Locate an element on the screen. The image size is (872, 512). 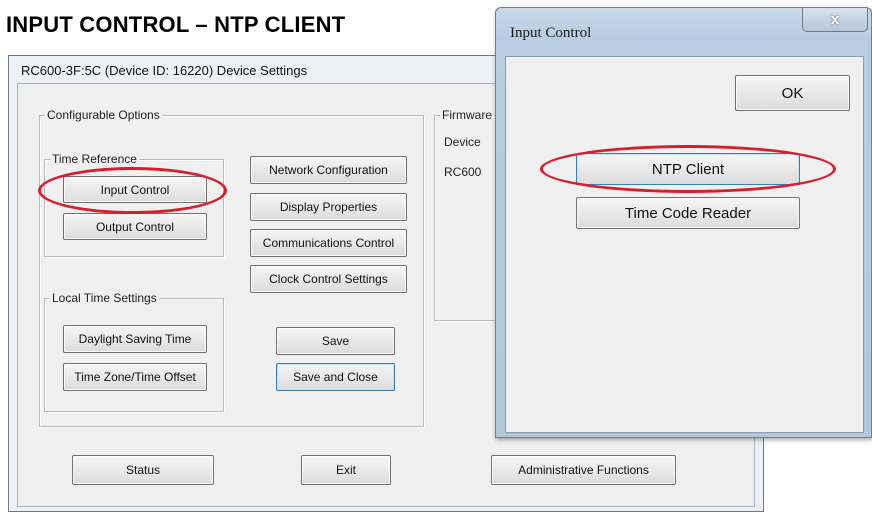
ok-button: OK is located at coordinates (792, 93).